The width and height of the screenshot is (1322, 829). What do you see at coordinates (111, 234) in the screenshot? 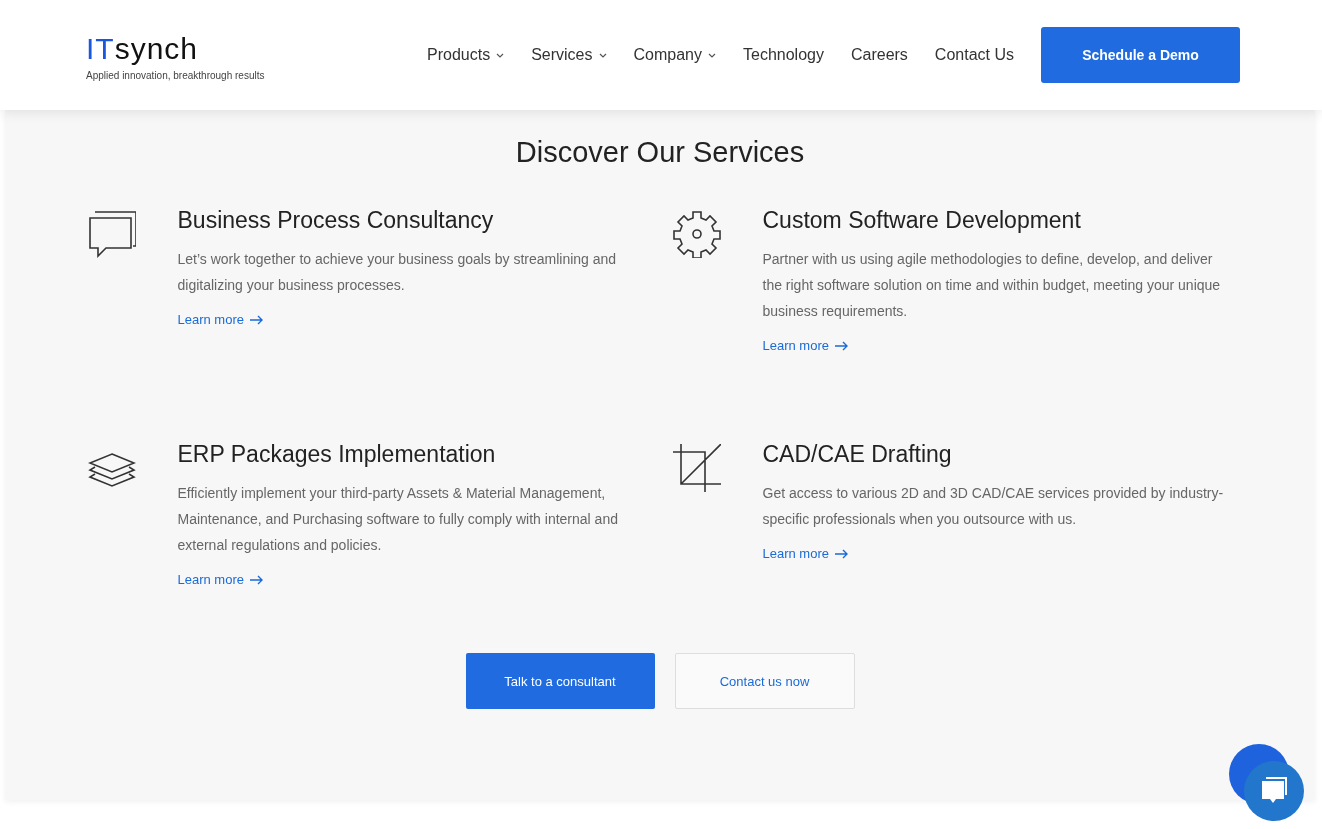
I see `speech-bubbles-icon` at bounding box center [111, 234].